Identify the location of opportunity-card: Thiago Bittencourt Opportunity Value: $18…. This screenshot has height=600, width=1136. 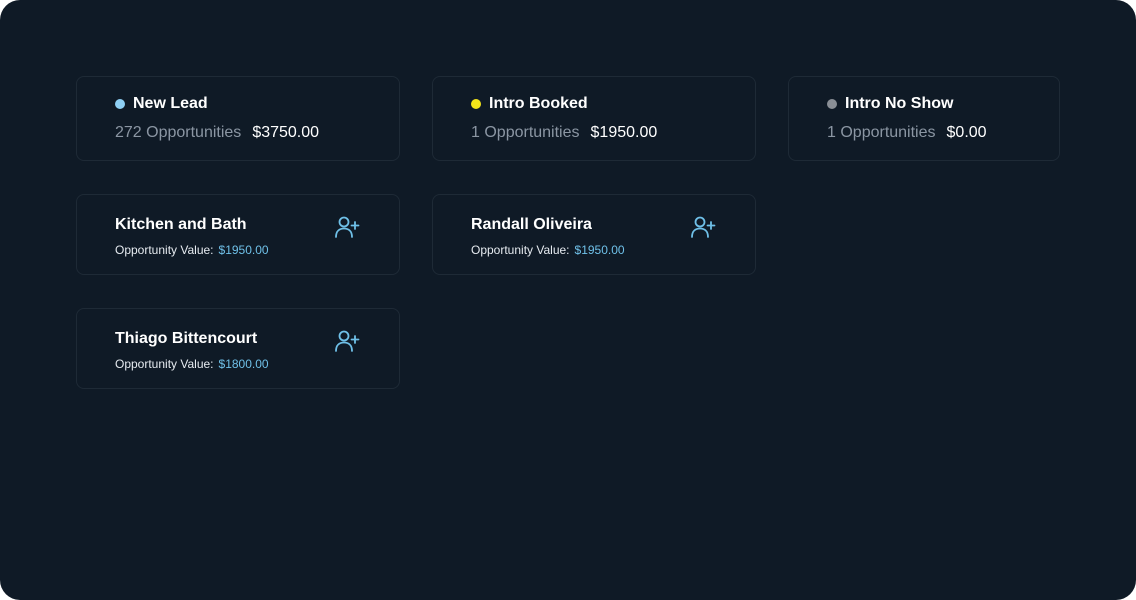
(238, 348).